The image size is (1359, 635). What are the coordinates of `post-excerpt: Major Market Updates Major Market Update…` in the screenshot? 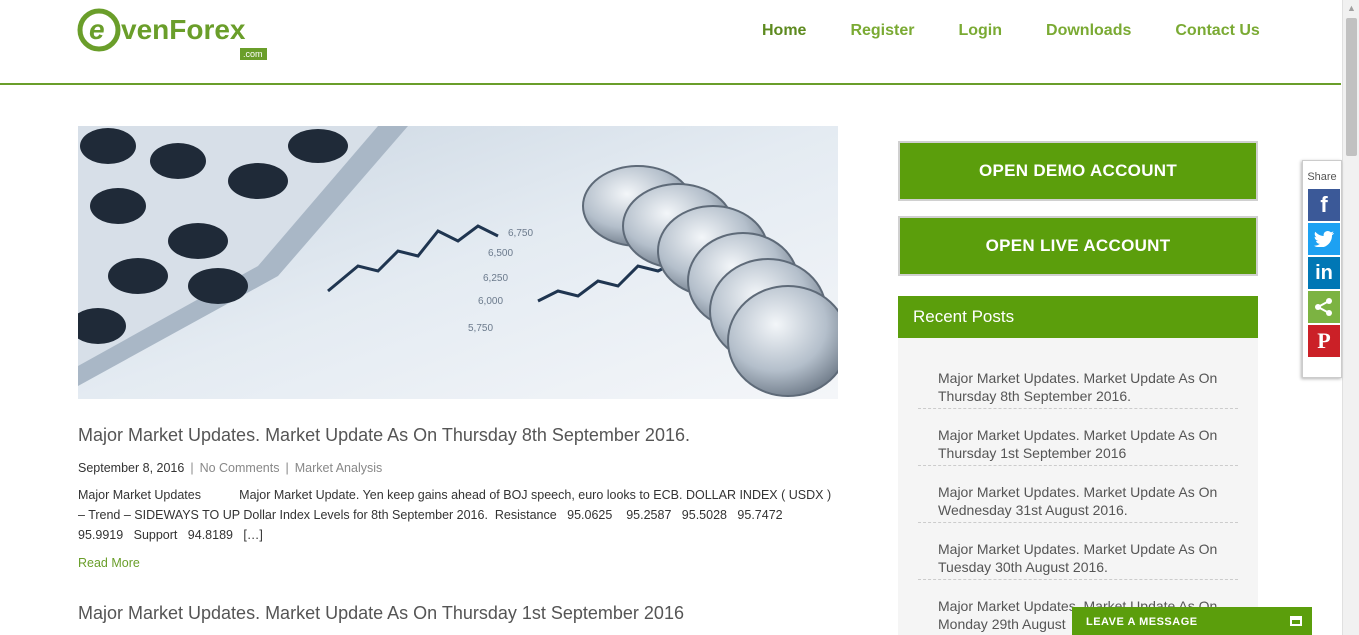 It's located at (456, 515).